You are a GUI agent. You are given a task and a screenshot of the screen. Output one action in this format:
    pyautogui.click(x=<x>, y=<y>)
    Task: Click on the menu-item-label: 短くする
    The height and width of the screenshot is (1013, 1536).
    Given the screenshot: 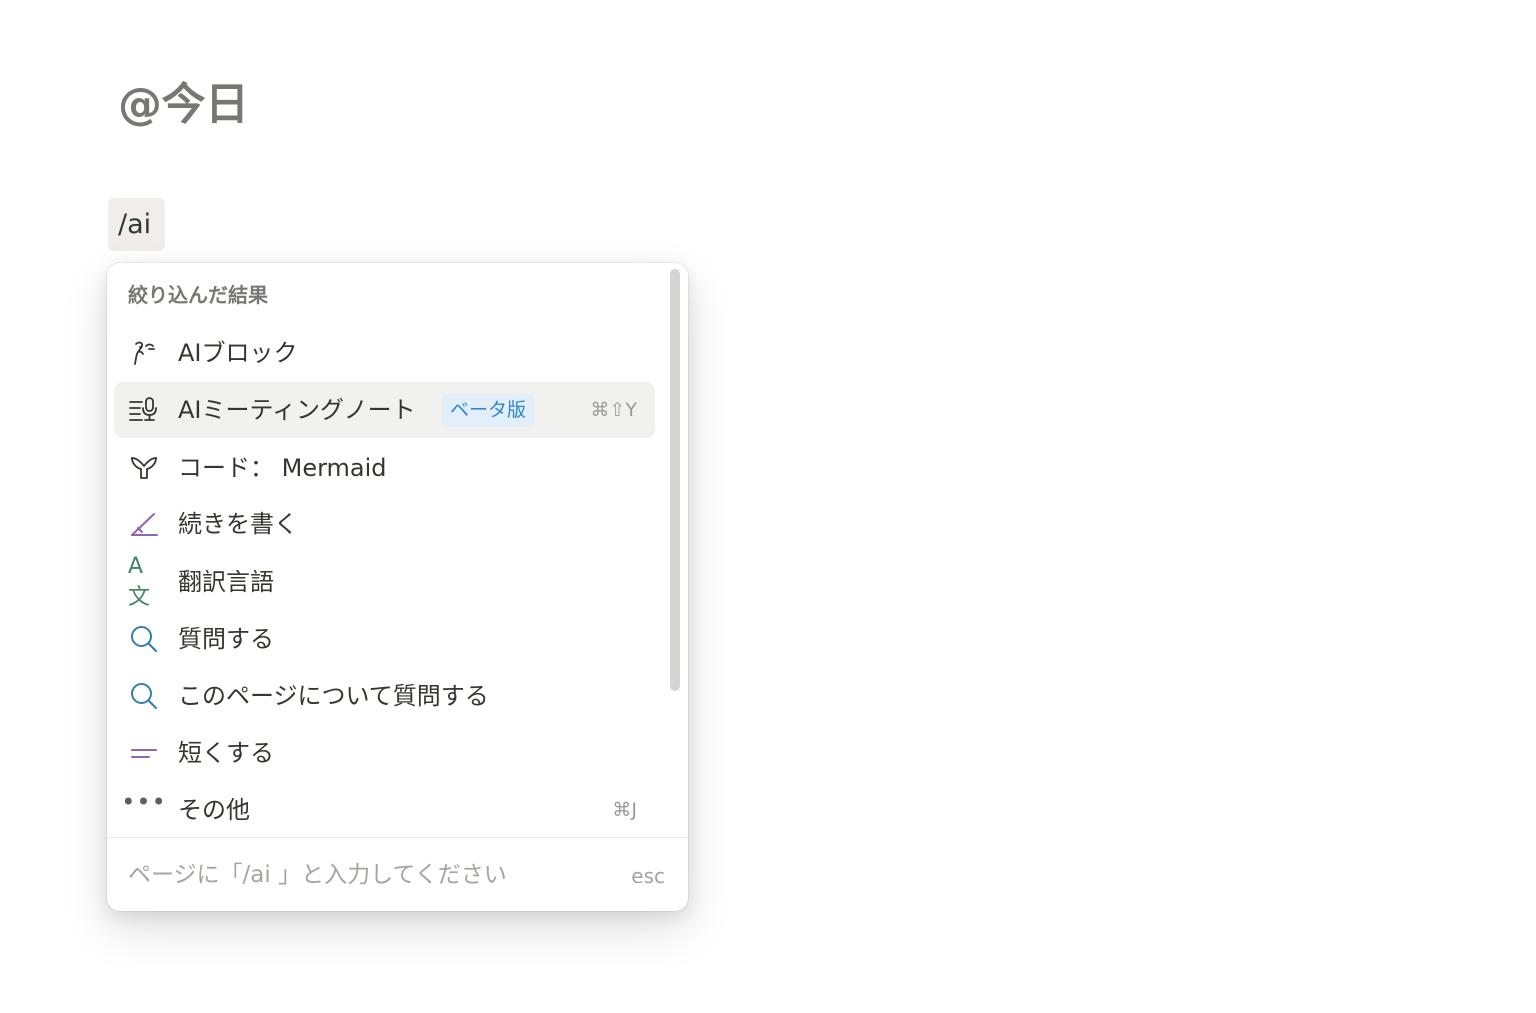 What is the action you would take?
    pyautogui.click(x=226, y=753)
    